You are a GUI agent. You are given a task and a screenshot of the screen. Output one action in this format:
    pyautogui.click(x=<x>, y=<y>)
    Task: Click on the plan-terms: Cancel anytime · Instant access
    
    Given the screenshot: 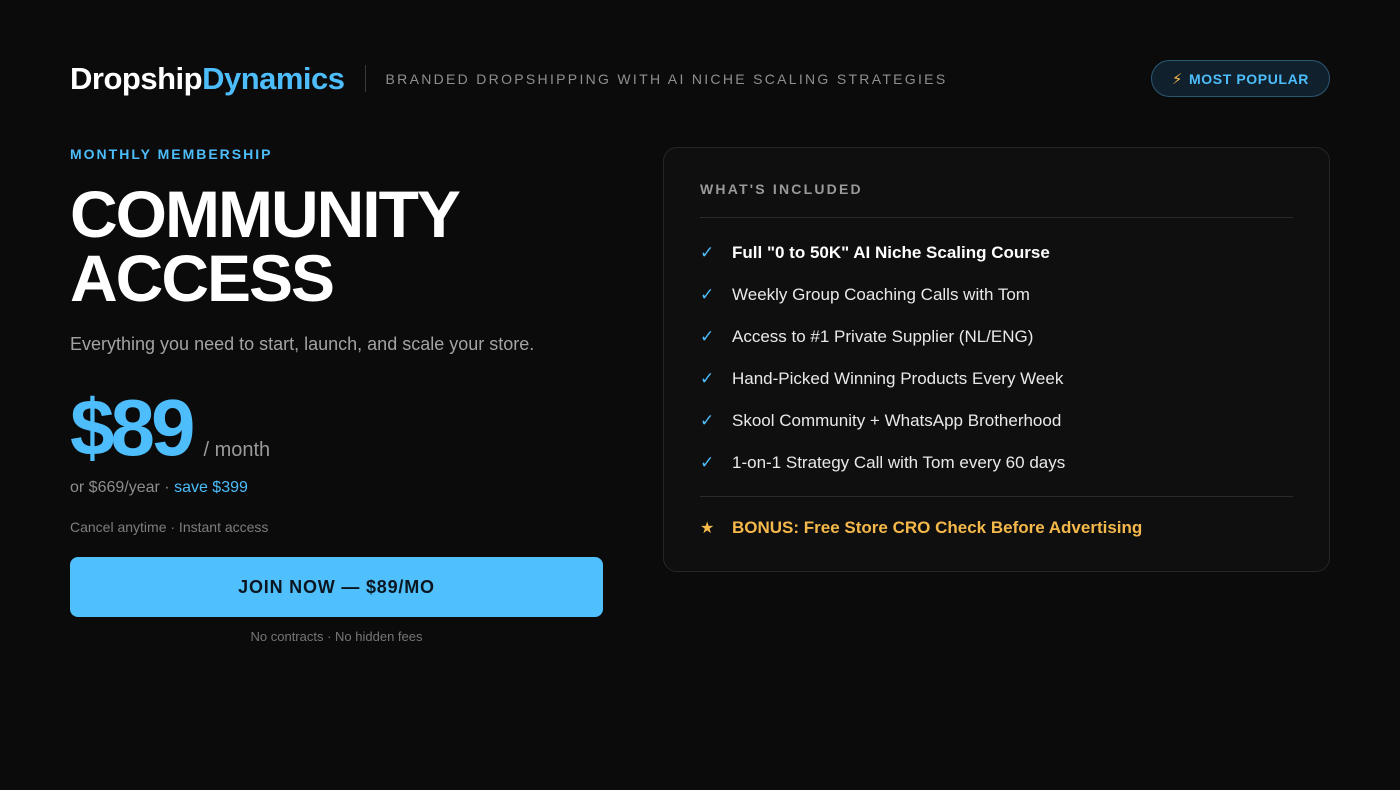 What is the action you would take?
    pyautogui.click(x=169, y=527)
    